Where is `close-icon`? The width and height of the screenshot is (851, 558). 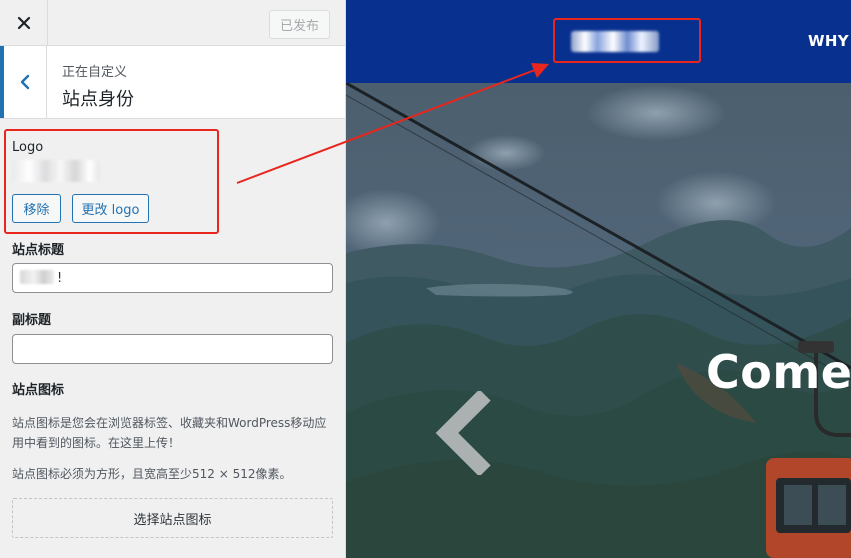
close-icon is located at coordinates (23, 22).